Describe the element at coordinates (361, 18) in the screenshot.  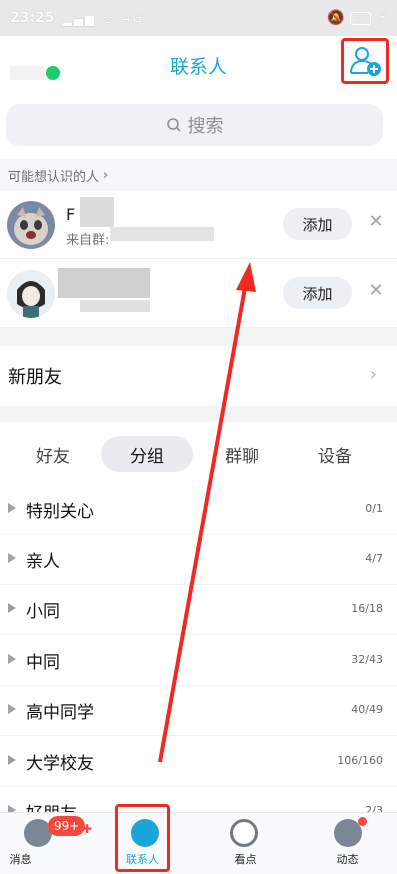
I see `battery-icon: 10` at that location.